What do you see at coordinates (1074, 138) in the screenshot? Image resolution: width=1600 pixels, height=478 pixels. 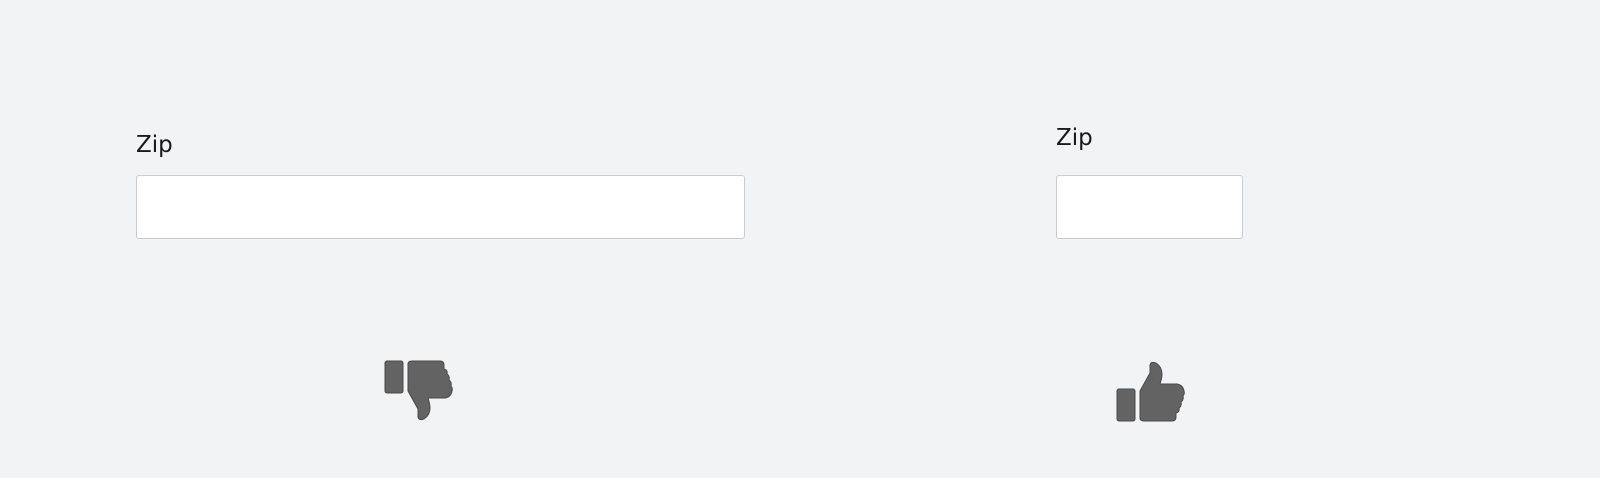 I see `zip-label-narrow: Zip` at bounding box center [1074, 138].